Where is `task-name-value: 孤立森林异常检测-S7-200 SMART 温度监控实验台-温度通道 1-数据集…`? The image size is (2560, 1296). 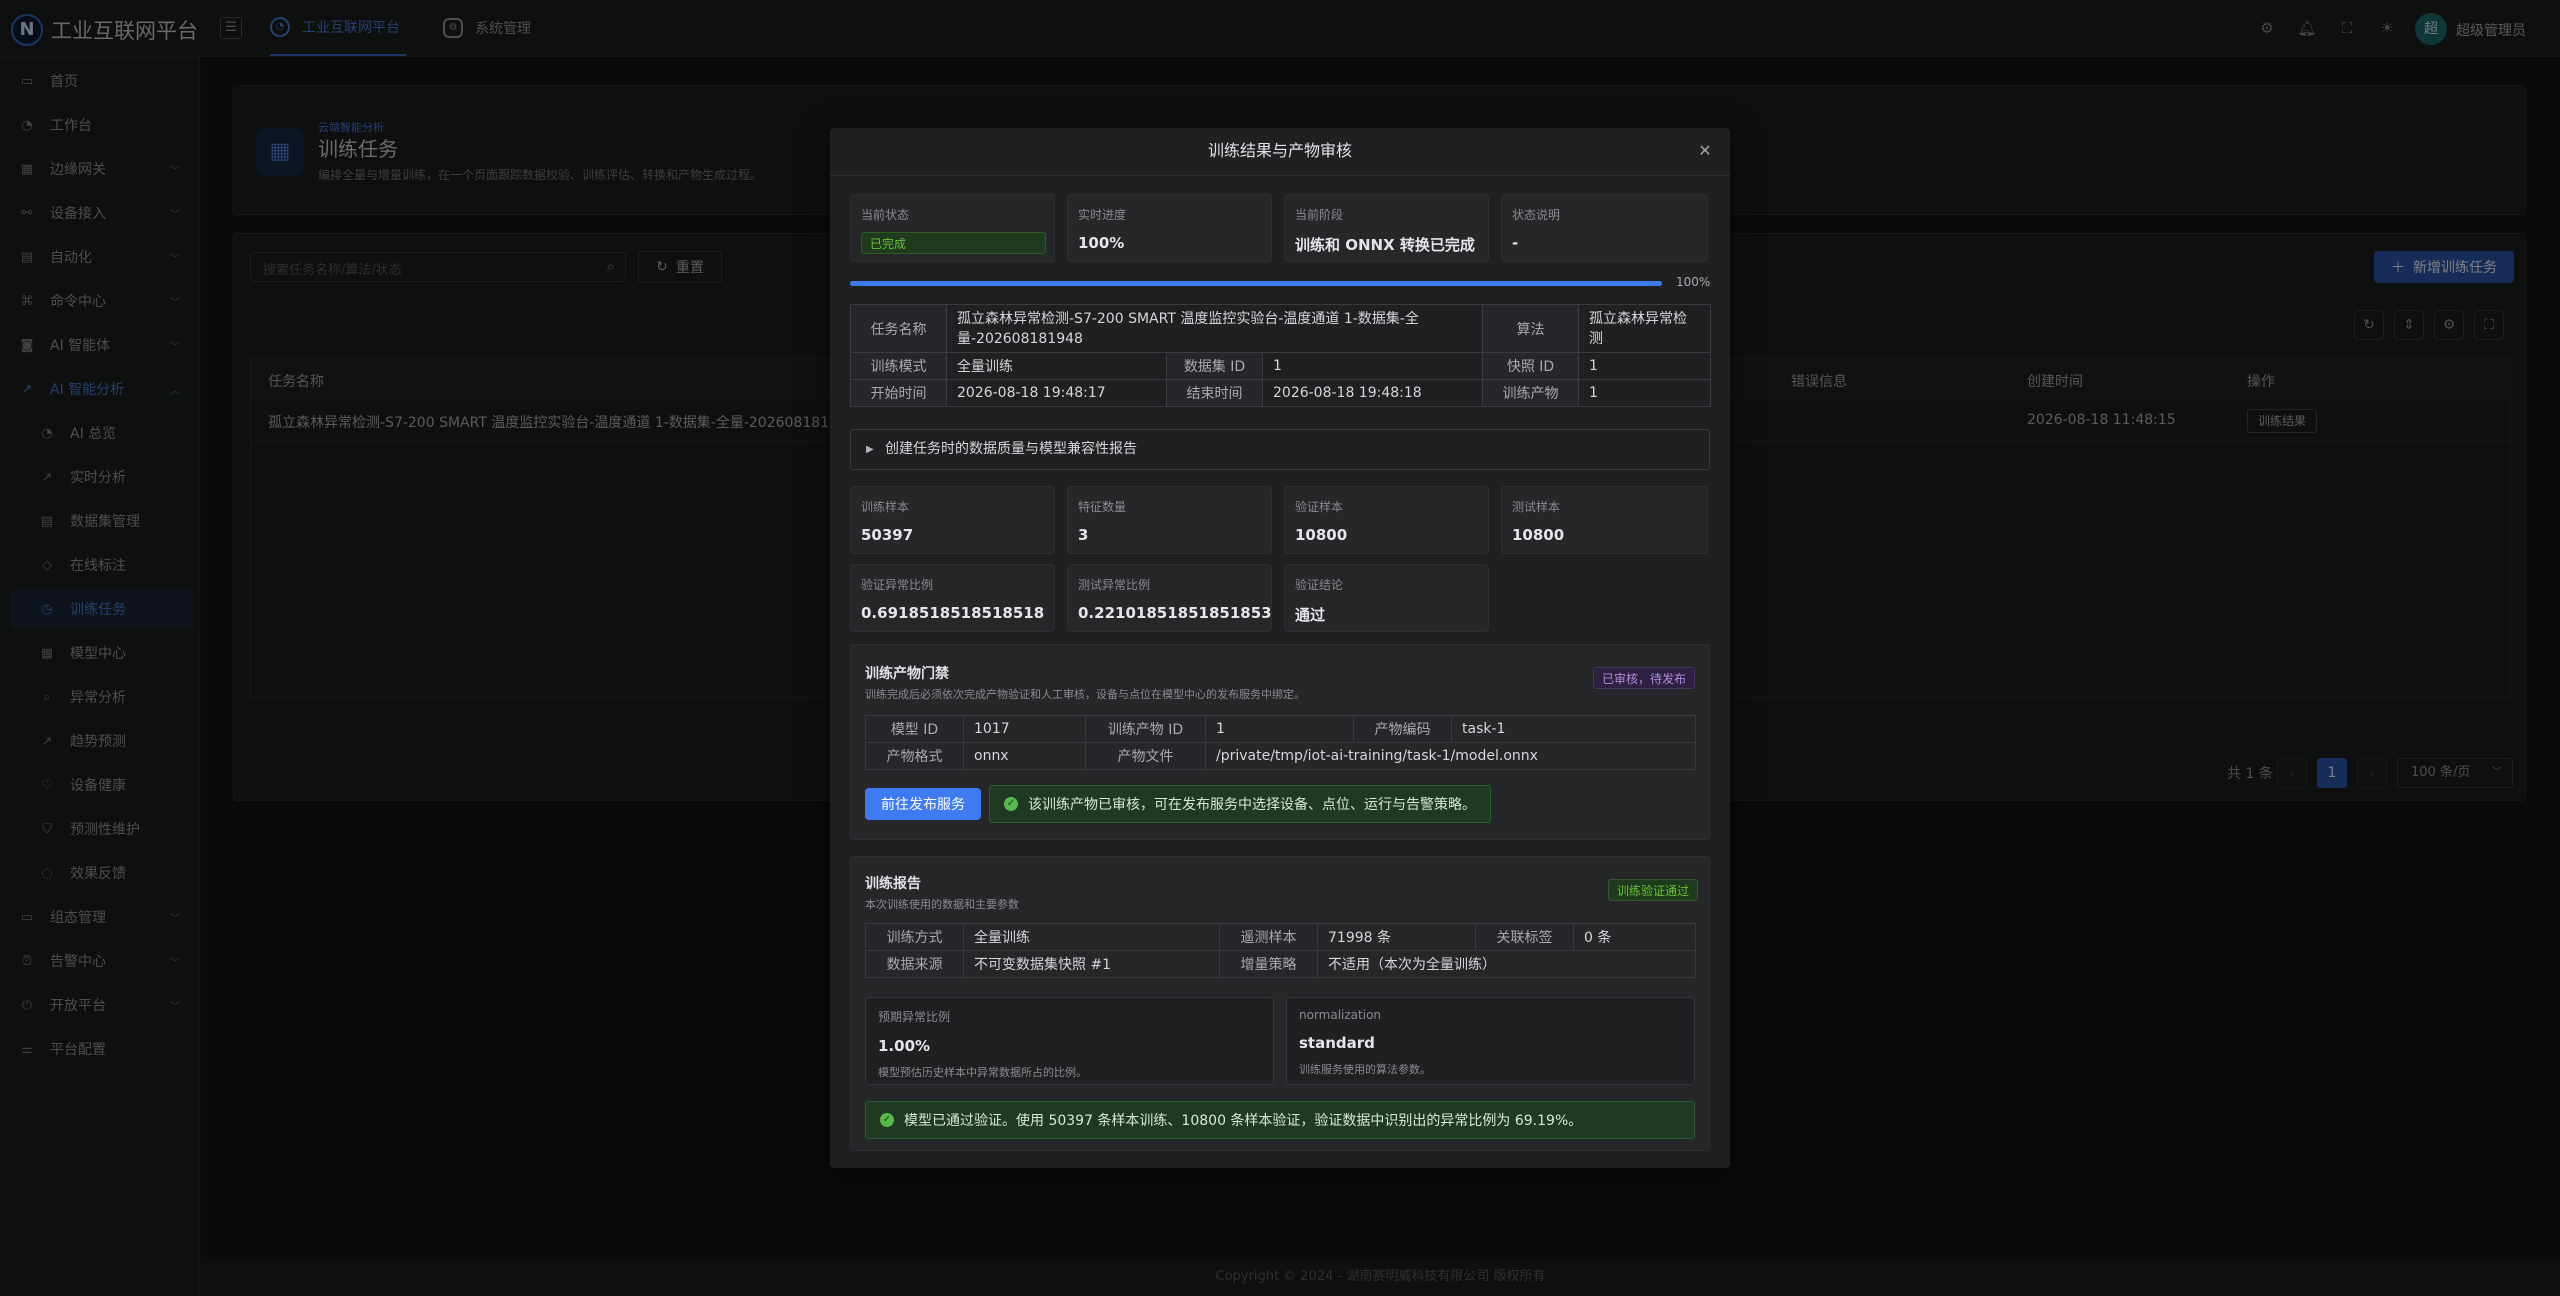 task-name-value: 孤立森林异常检测-S7-200 SMART 温度监控实验台-温度通道 1-数据集… is located at coordinates (1214, 328).